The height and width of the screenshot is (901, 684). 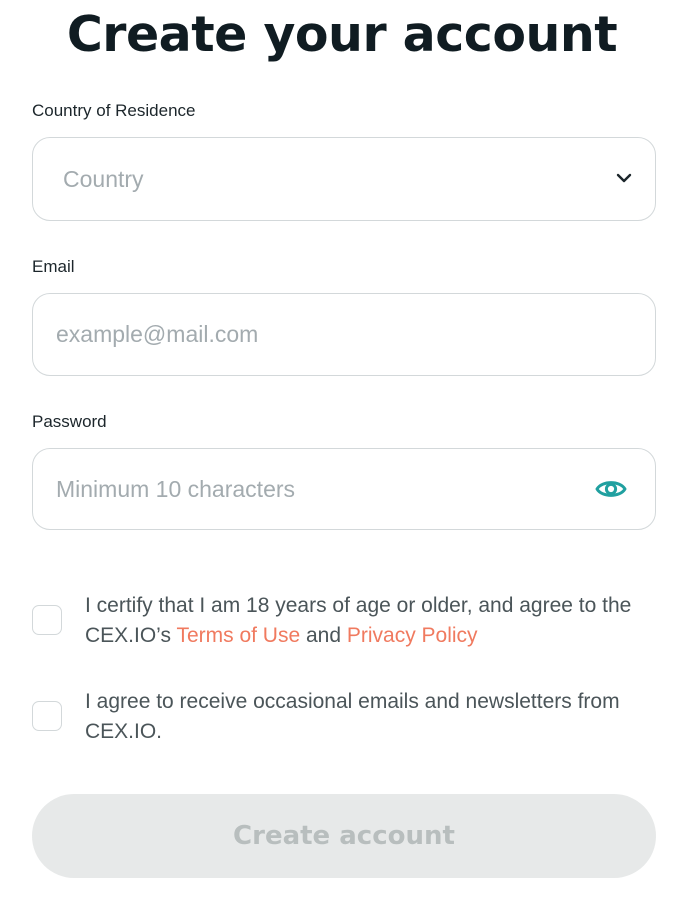 What do you see at coordinates (412, 635) in the screenshot?
I see `privacy-policy-link: Privacy Policy` at bounding box center [412, 635].